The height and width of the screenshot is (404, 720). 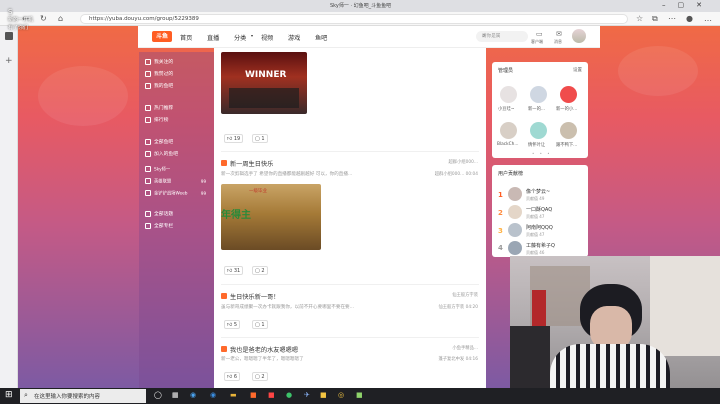 What do you see at coordinates (267, 37) in the screenshot?
I see `nav-video: 视频` at bounding box center [267, 37].